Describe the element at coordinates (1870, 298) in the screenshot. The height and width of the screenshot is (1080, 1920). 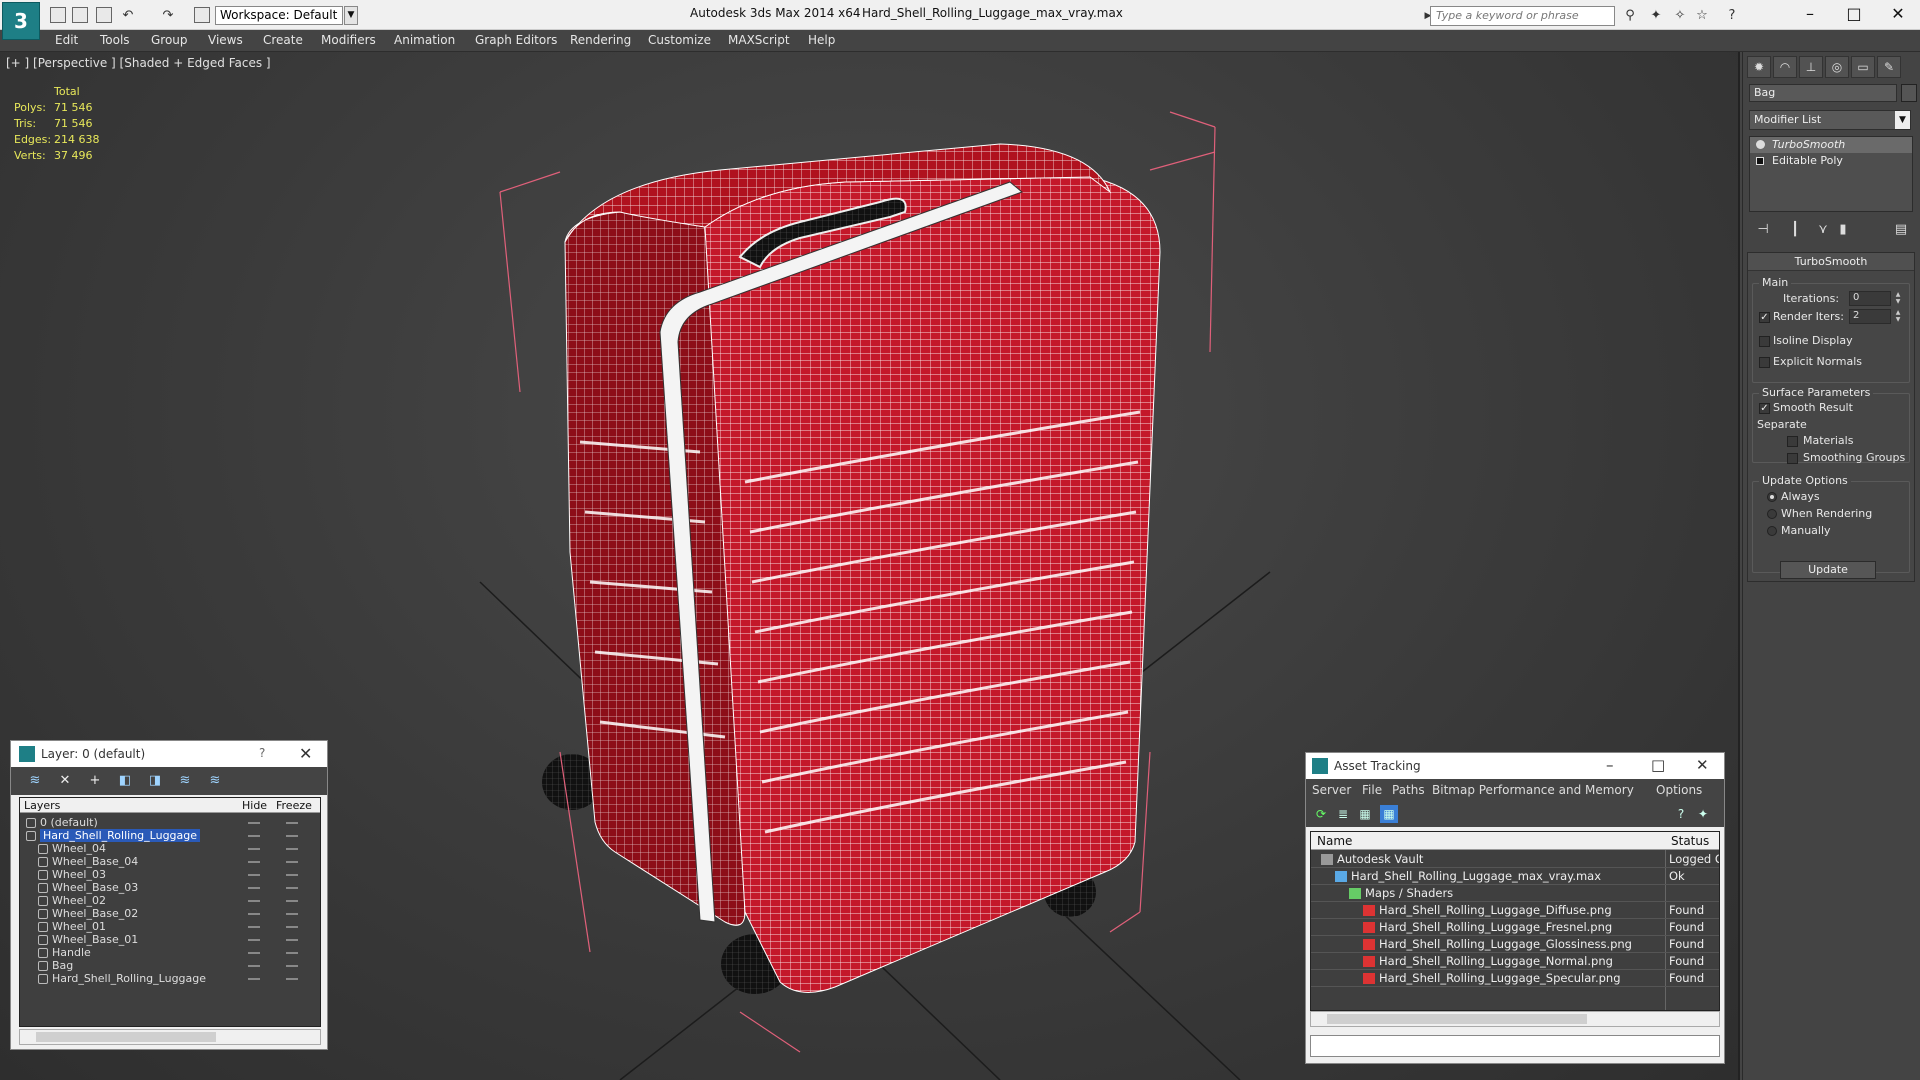
I see `iterations-spinner: 0` at that location.